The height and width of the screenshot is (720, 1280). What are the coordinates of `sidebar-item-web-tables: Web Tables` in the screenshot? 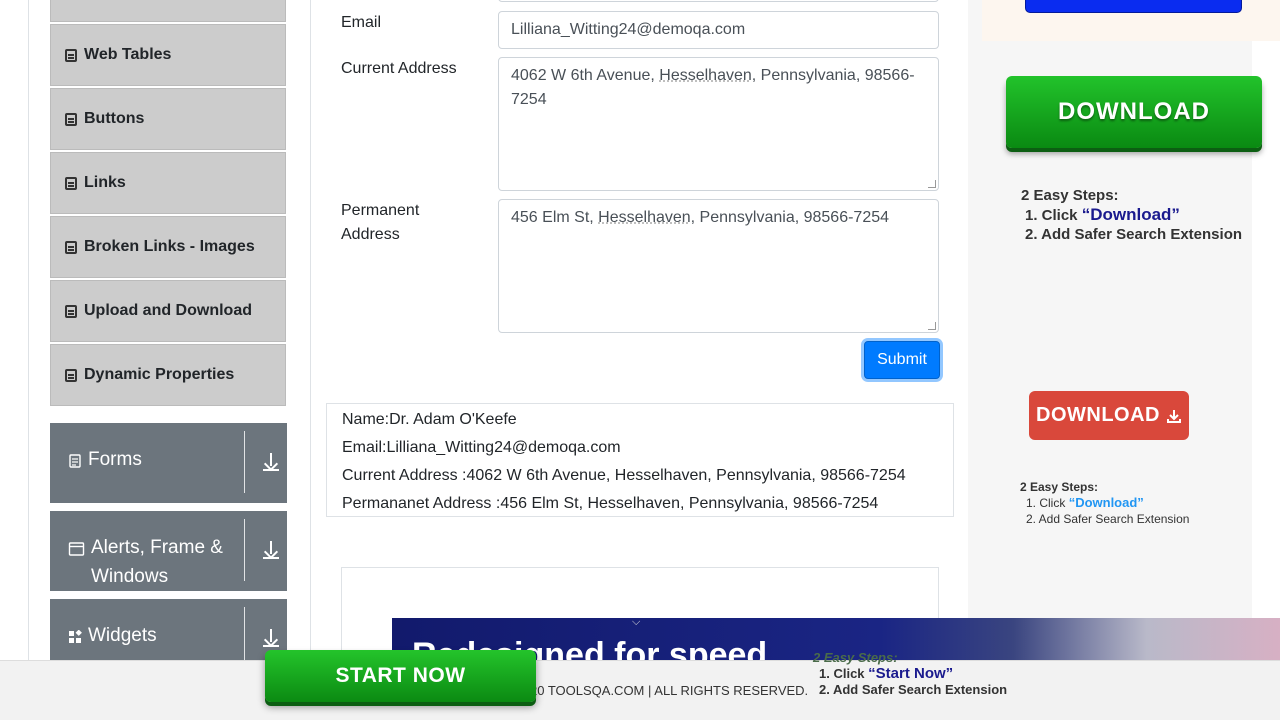 It's located at (168, 55).